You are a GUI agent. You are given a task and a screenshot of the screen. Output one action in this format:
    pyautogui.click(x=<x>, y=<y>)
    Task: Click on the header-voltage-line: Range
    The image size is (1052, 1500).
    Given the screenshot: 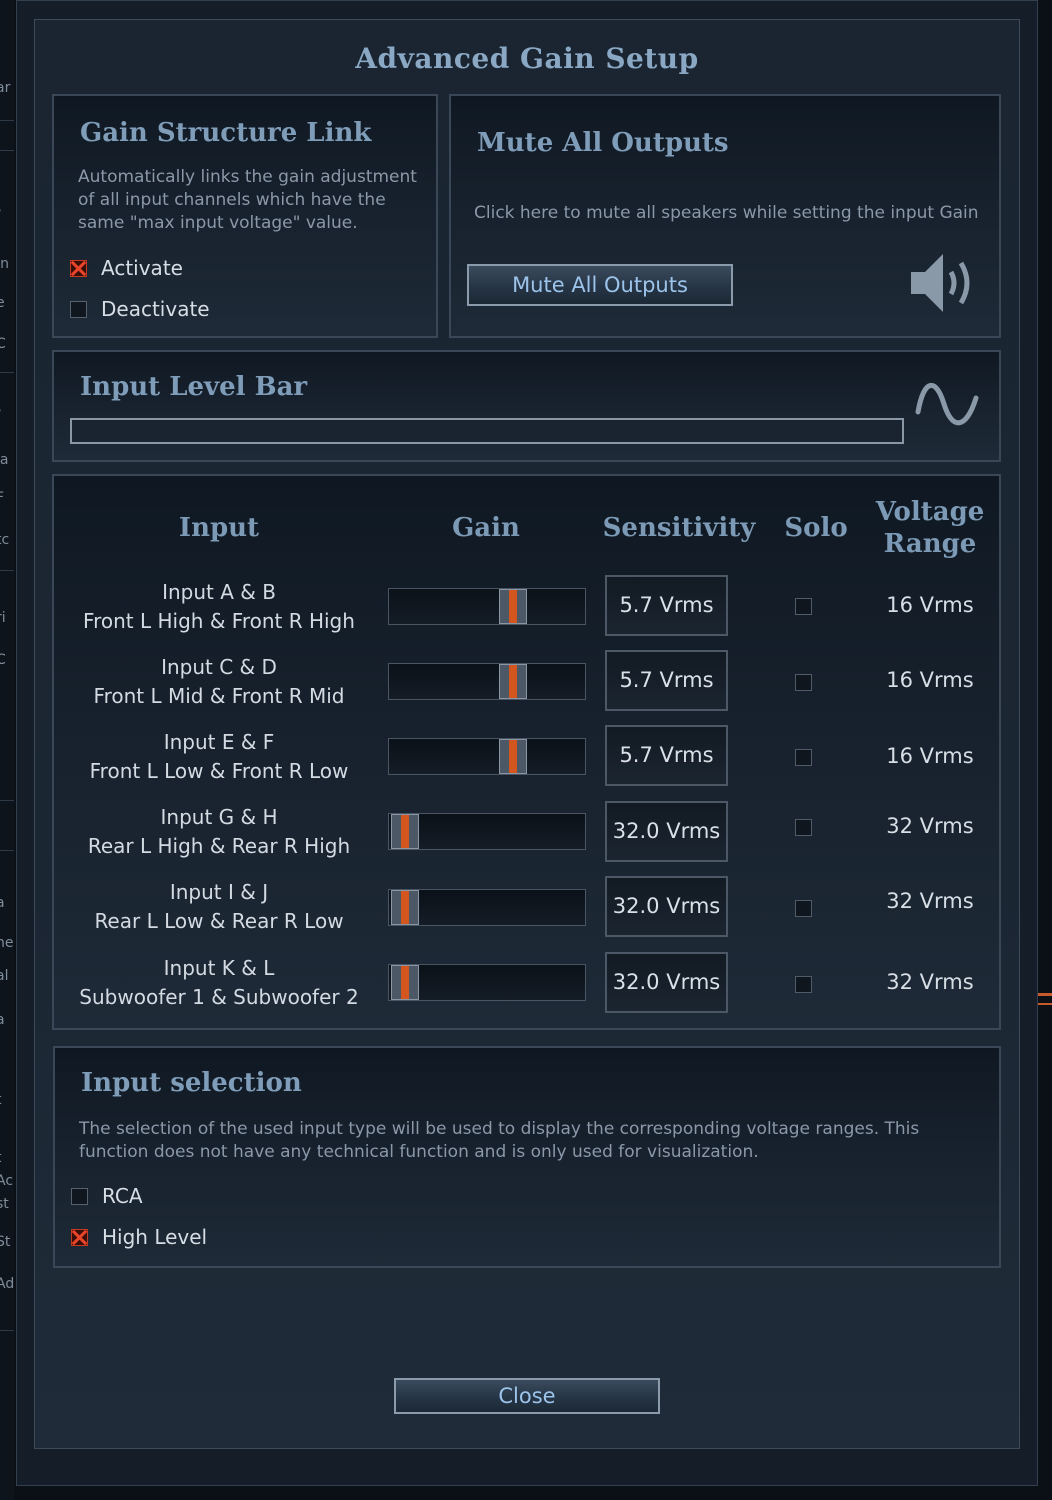 What is the action you would take?
    pyautogui.click(x=930, y=544)
    